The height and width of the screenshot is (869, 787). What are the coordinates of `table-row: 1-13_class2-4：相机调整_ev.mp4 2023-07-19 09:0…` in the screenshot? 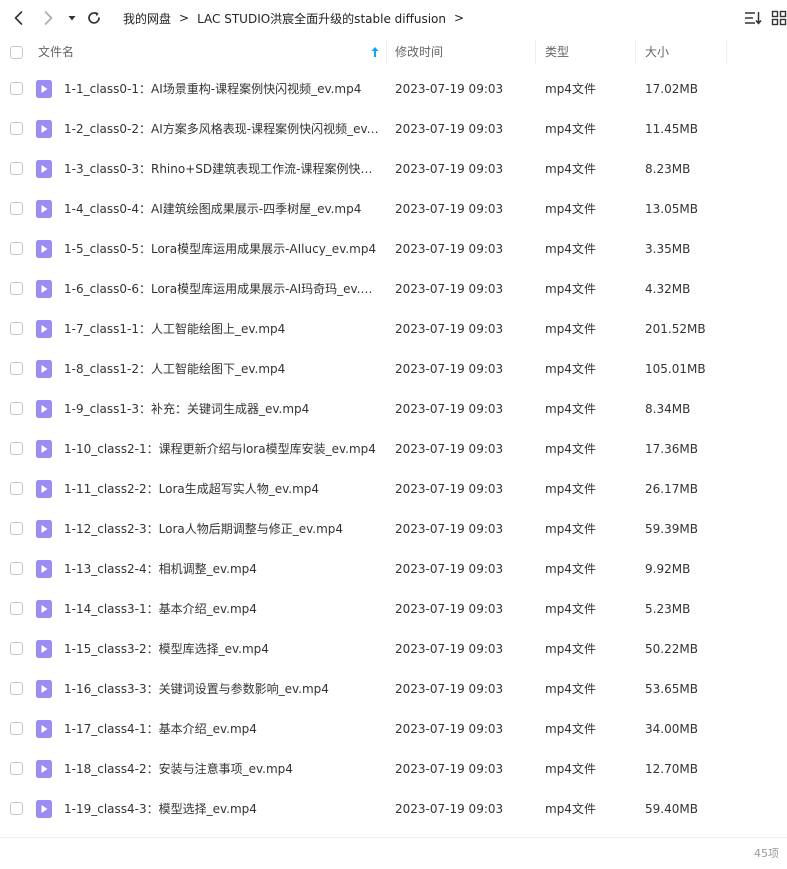 It's located at (393, 569).